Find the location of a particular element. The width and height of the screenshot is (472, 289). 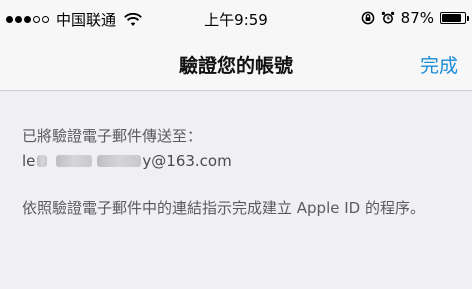

status-right: 87% is located at coordinates (415, 18).